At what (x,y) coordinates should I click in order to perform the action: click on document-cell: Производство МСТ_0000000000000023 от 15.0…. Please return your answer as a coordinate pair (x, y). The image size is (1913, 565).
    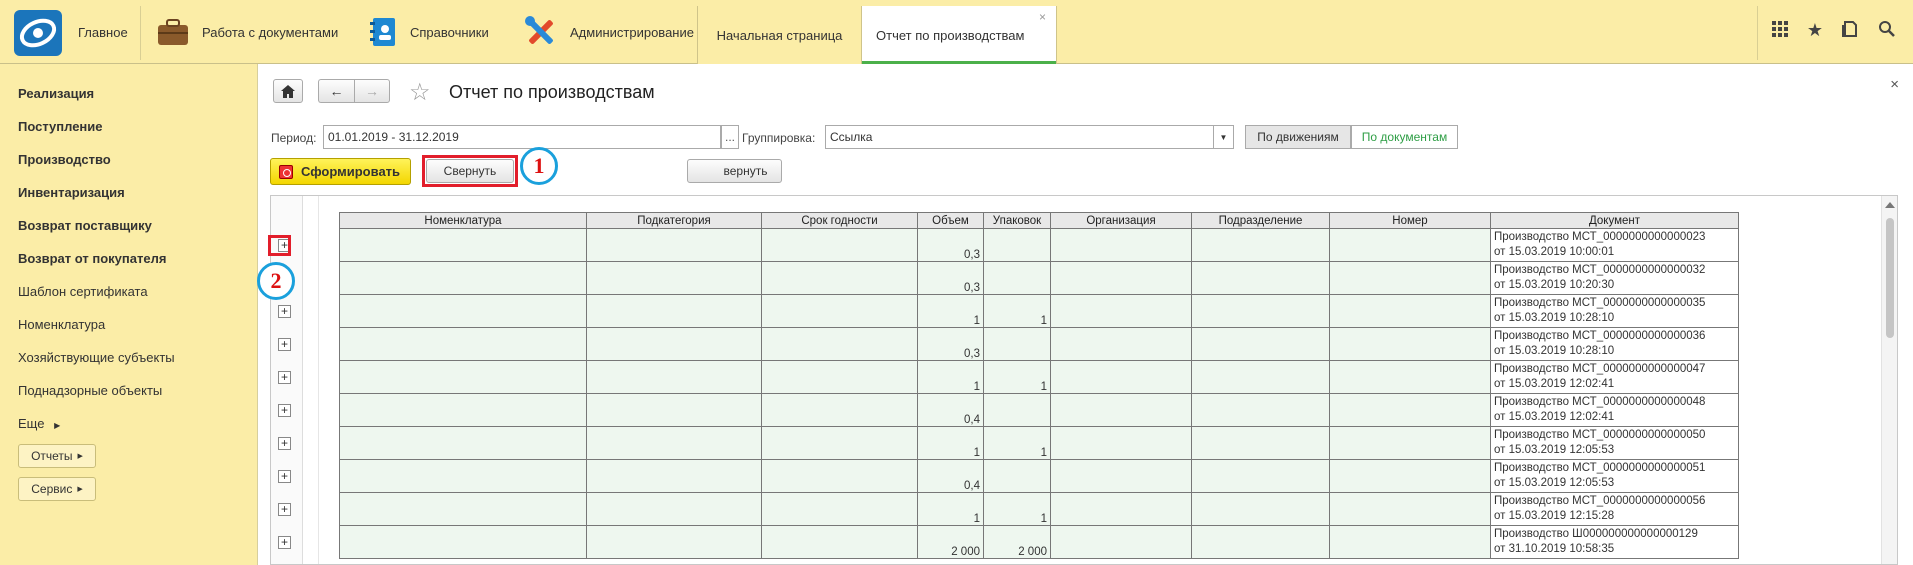
    Looking at the image, I should click on (1614, 245).